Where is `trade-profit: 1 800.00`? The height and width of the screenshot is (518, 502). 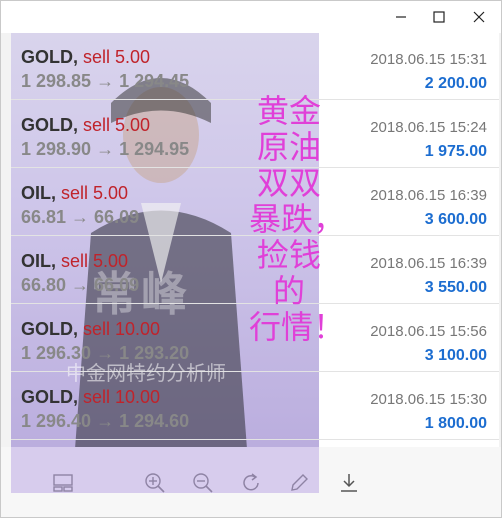
trade-profit: 1 800.00 is located at coordinates (455, 423).